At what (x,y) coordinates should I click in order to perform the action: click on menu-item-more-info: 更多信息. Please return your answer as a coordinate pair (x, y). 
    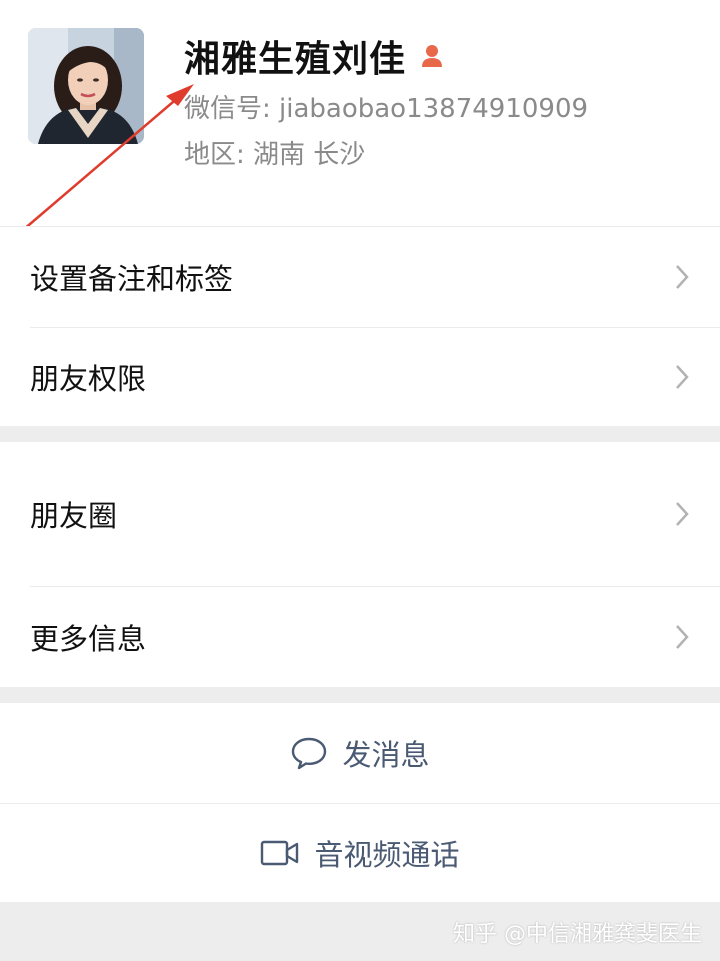
    Looking at the image, I should click on (360, 637).